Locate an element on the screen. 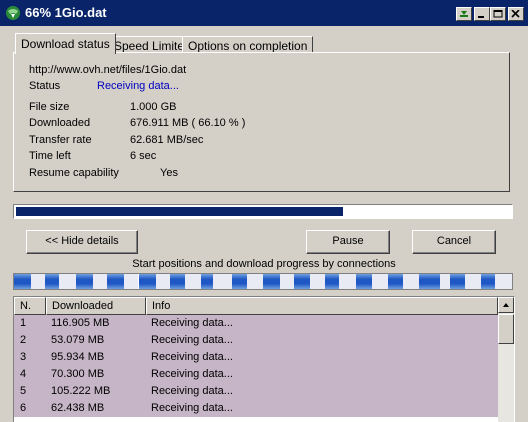 The image size is (528, 422). vertical-scrollbar is located at coordinates (506, 359).